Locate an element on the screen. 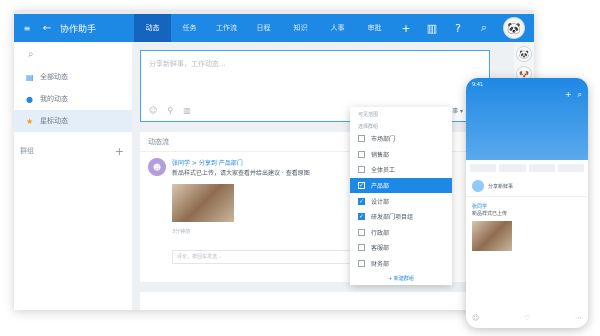 The width and height of the screenshot is (600, 336). dropdown-option: 财务部 is located at coordinates (401, 264).